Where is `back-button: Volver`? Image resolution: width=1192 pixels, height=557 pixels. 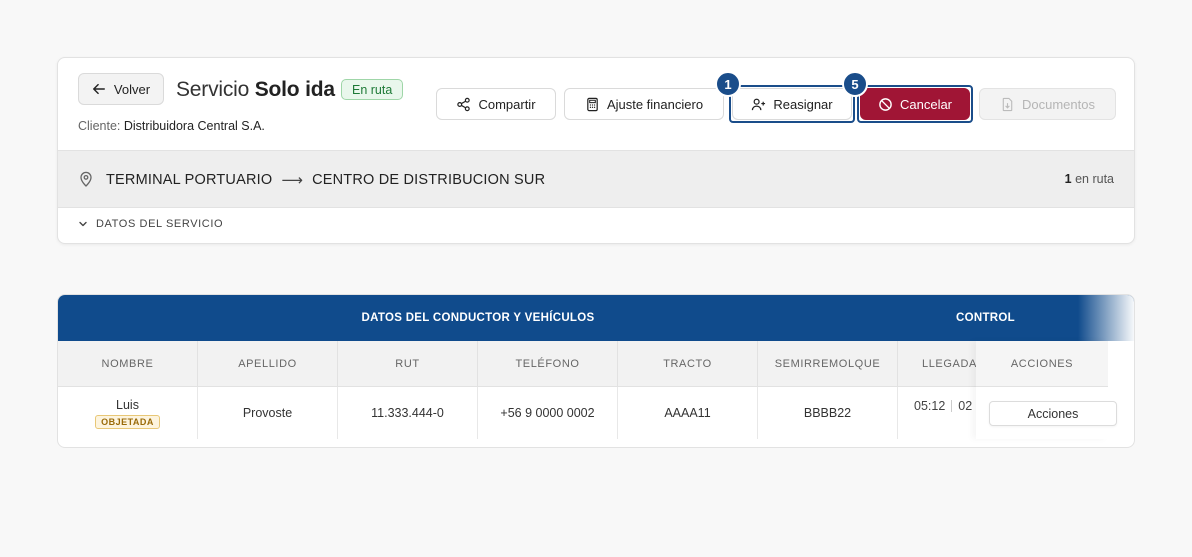 back-button: Volver is located at coordinates (121, 89).